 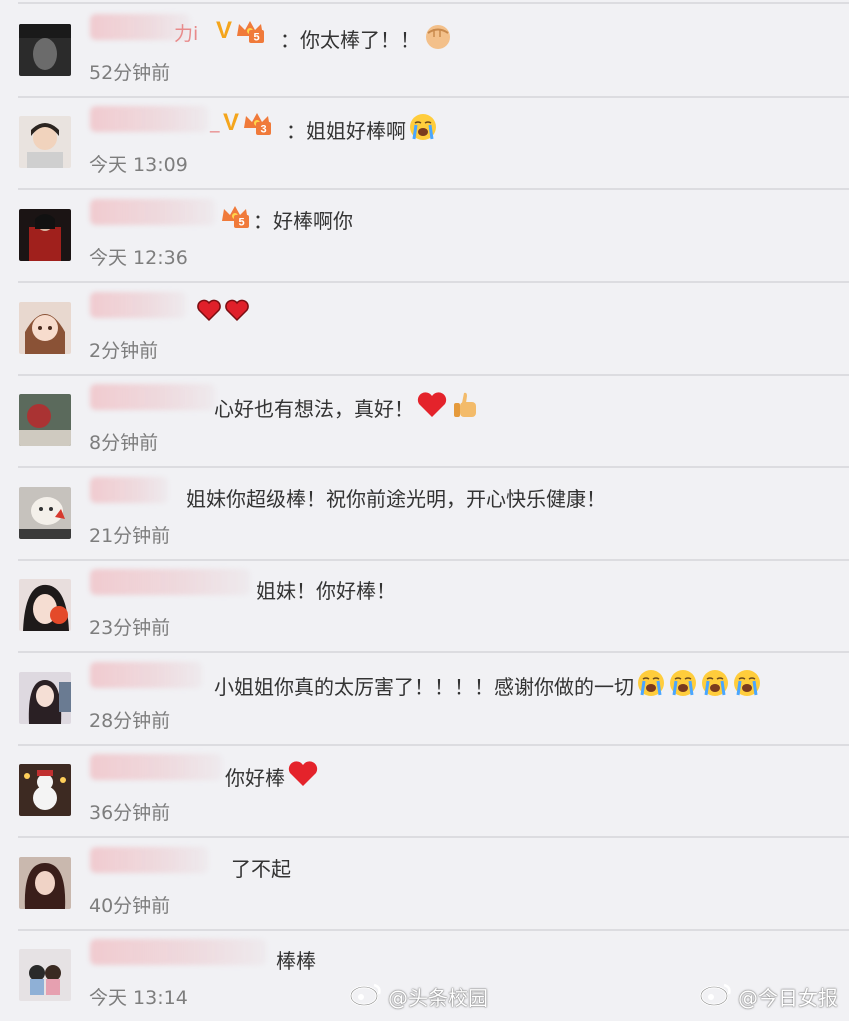 I want to click on comment-item: 心好也有想法，真好！ 8分钟前, so click(x=433, y=421).